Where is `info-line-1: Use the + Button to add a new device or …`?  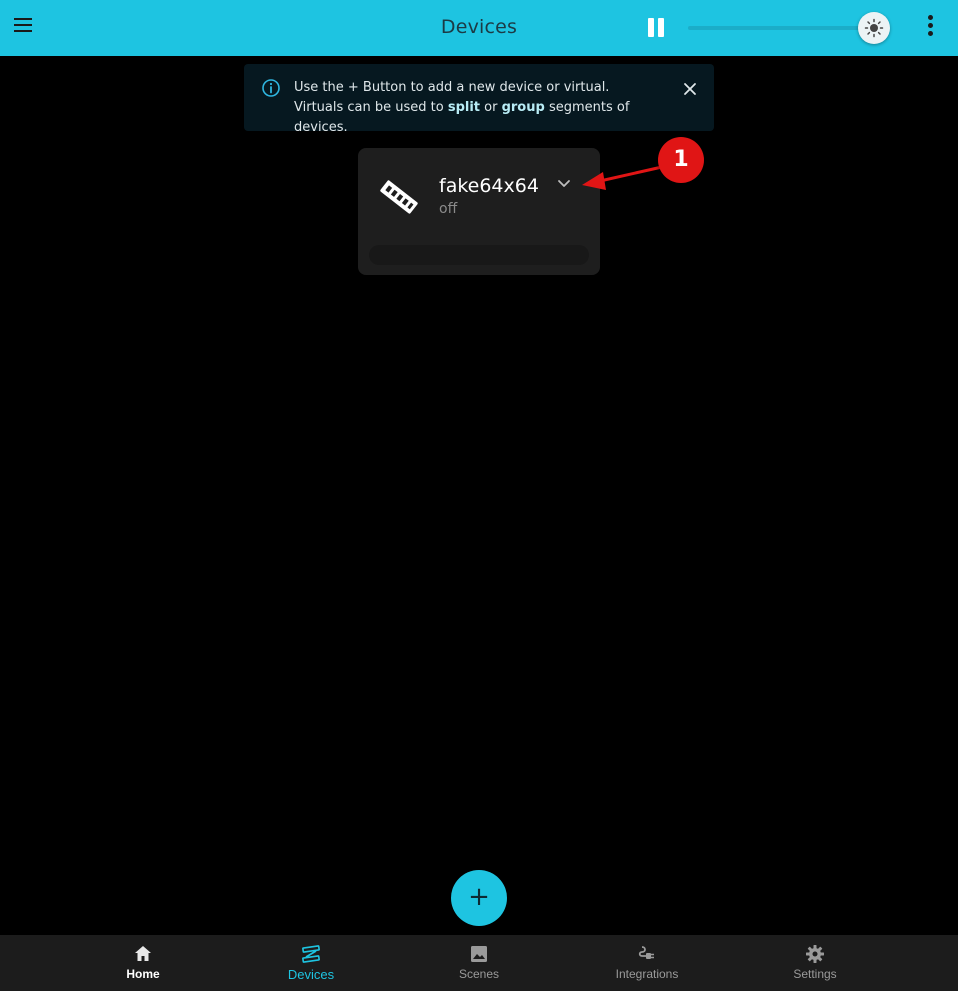
info-line-1: Use the + Button to add a new device or … is located at coordinates (452, 87).